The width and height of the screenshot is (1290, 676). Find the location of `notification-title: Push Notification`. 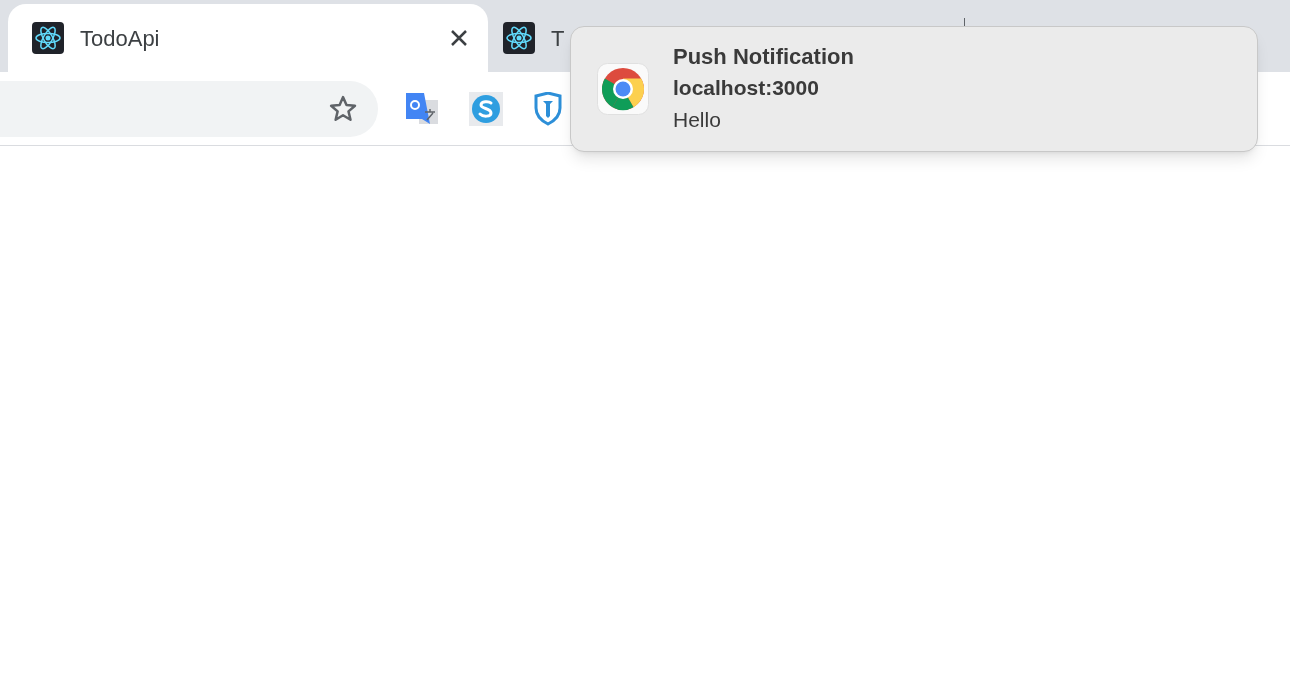

notification-title: Push Notification is located at coordinates (763, 57).